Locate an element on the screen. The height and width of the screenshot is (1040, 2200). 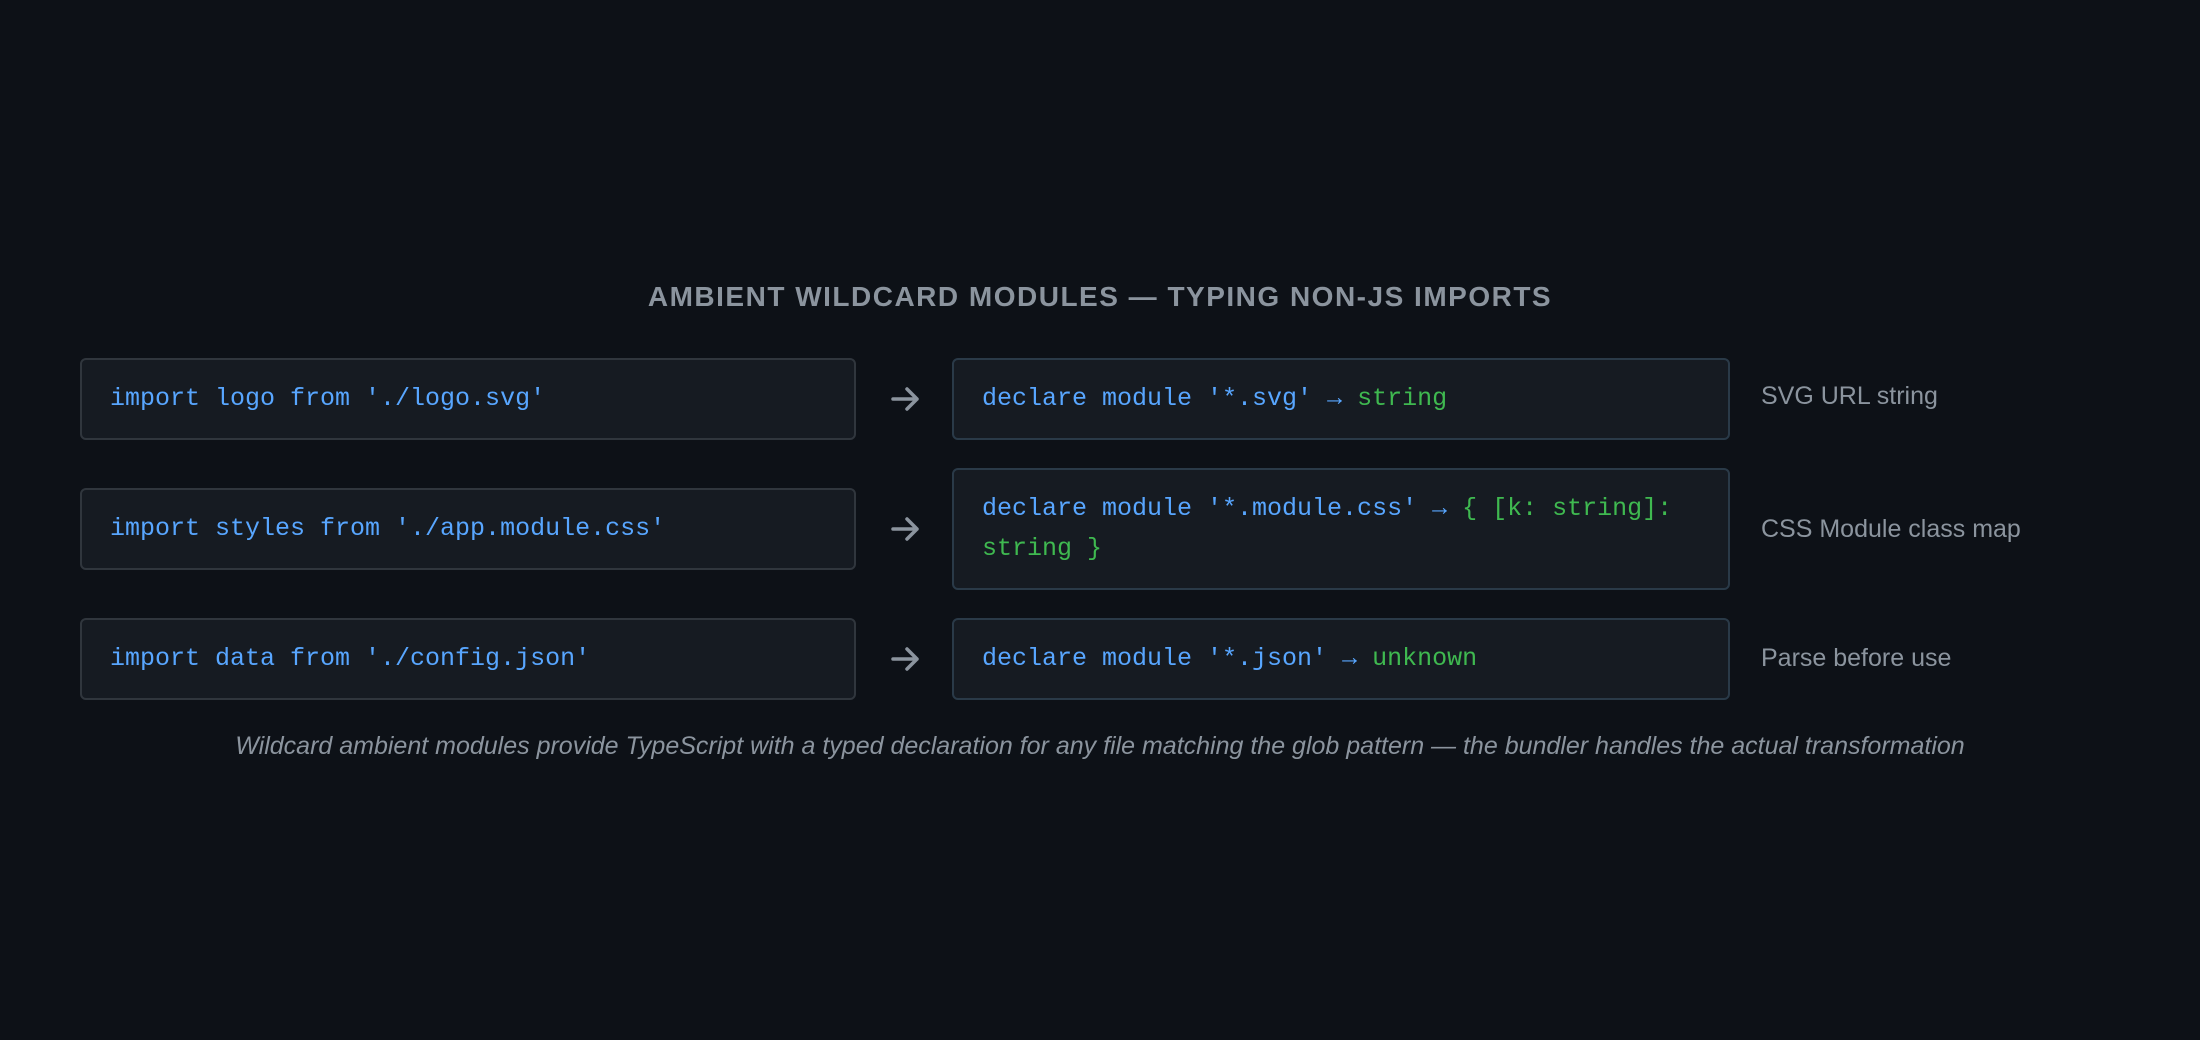
import-statement: import styles from './app.module.css' is located at coordinates (388, 528).